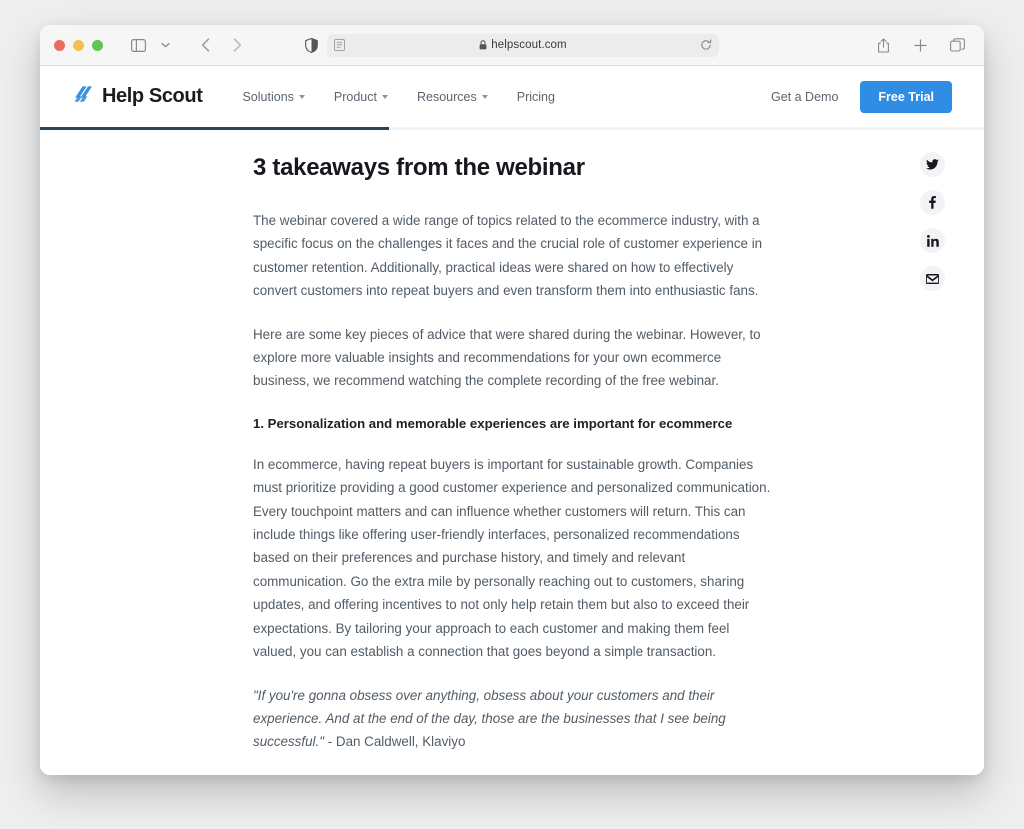 This screenshot has width=1024, height=829. I want to click on tab-overview-icon, so click(957, 45).